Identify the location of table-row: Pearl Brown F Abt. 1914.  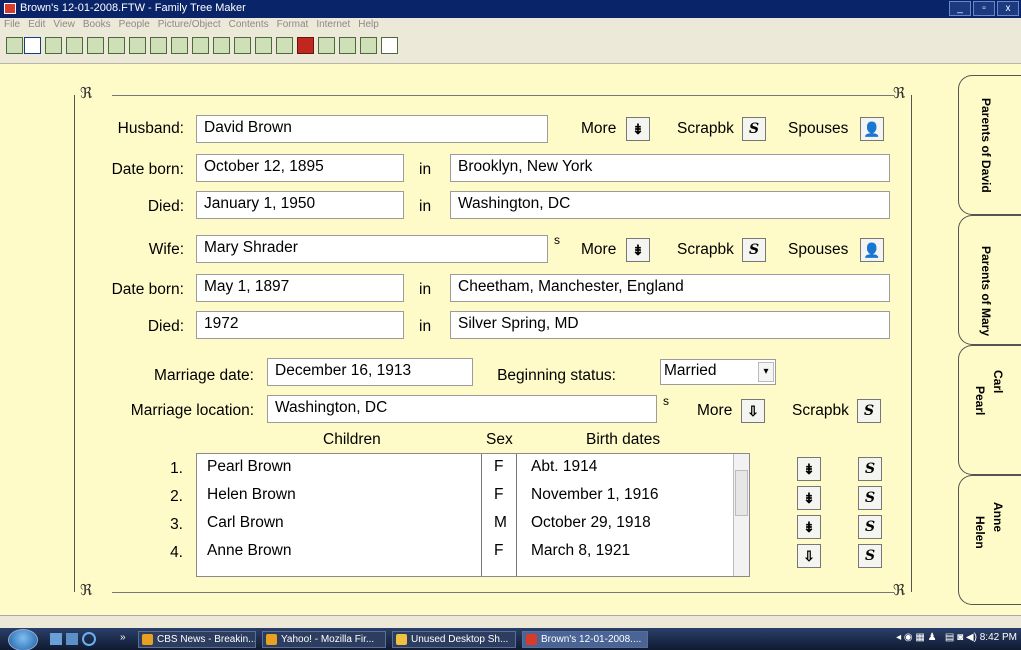
(465, 468).